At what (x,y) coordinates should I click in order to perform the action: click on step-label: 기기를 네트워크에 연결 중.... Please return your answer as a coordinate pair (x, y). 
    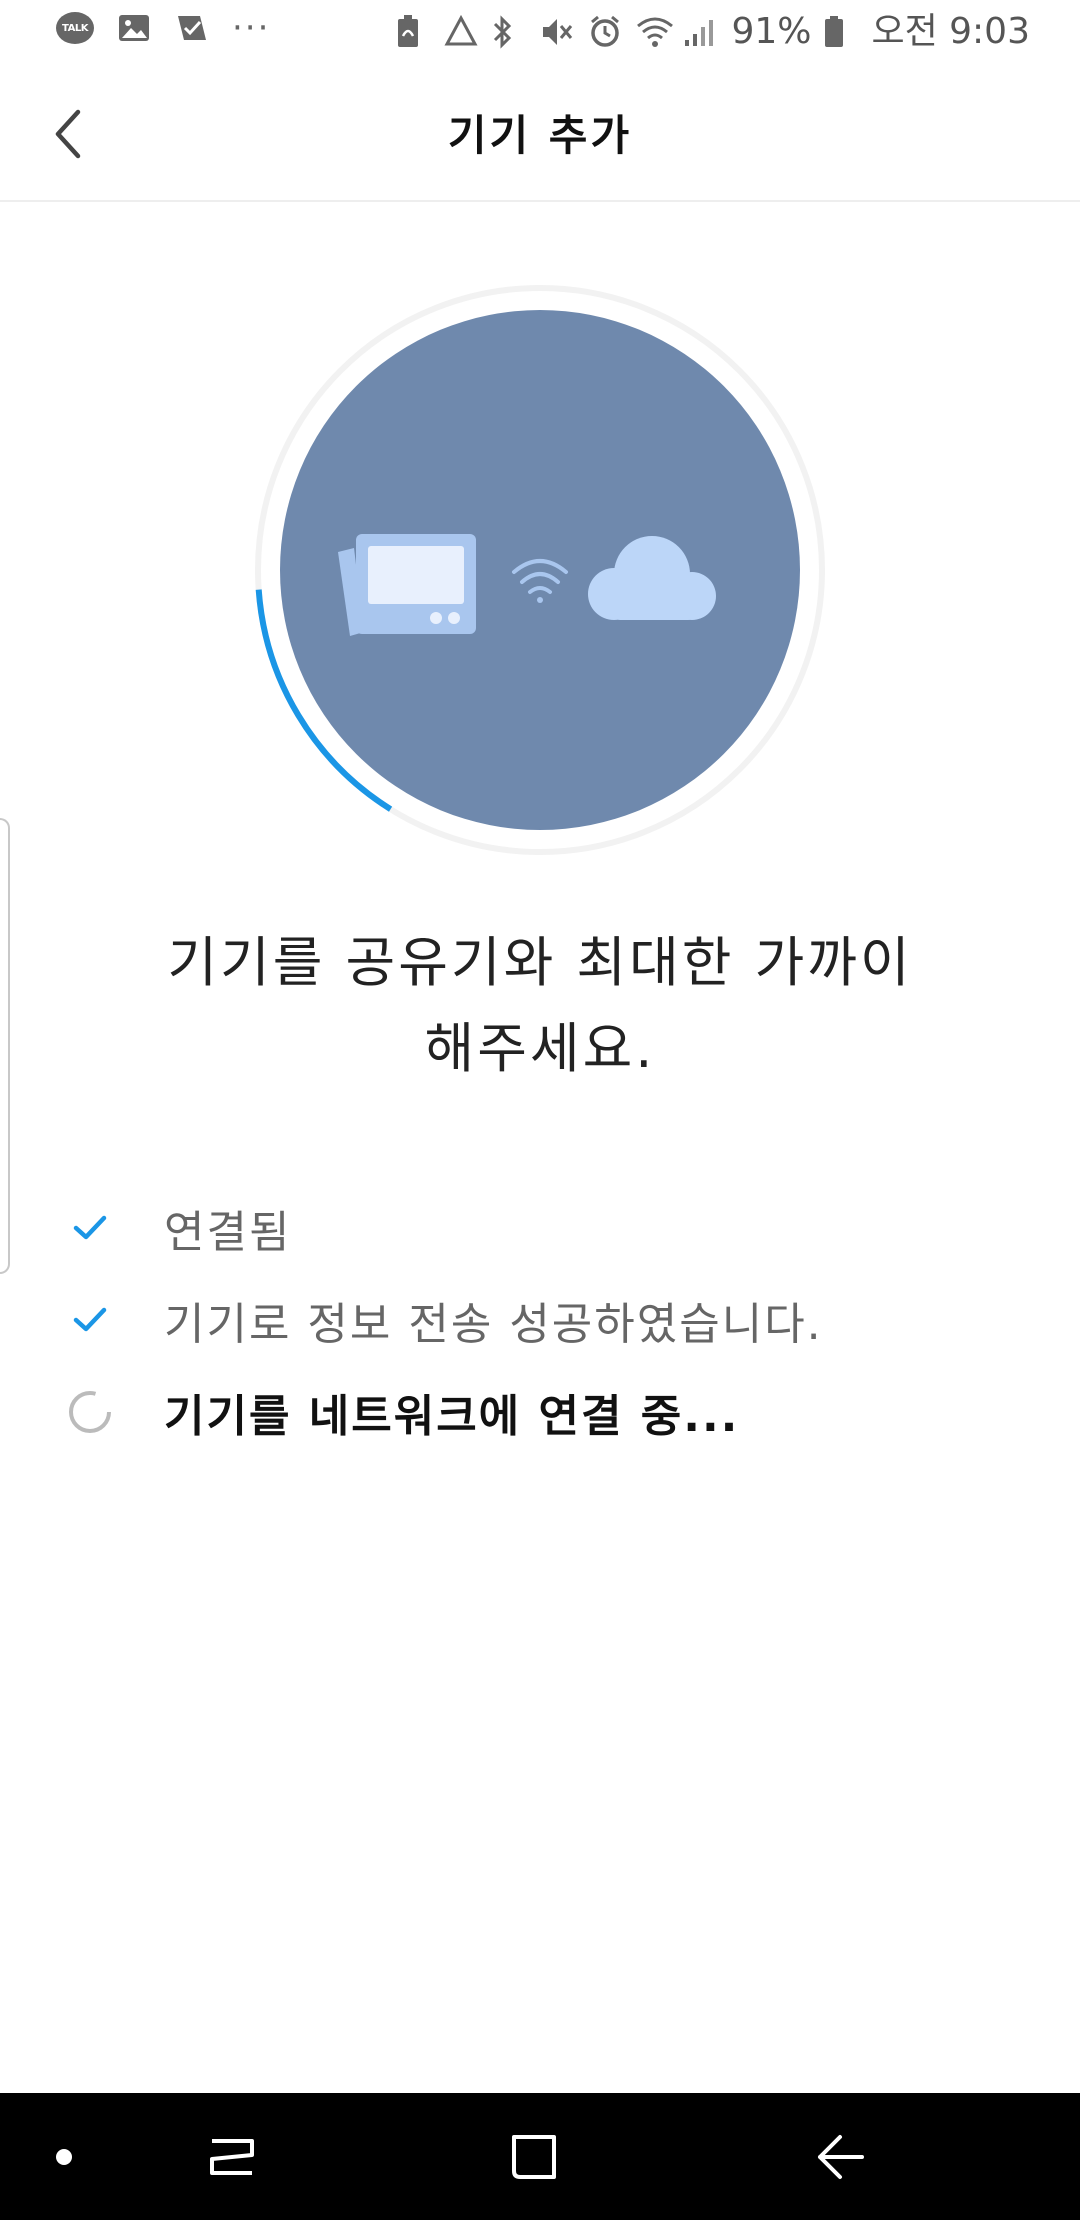
    Looking at the image, I should click on (452, 1416).